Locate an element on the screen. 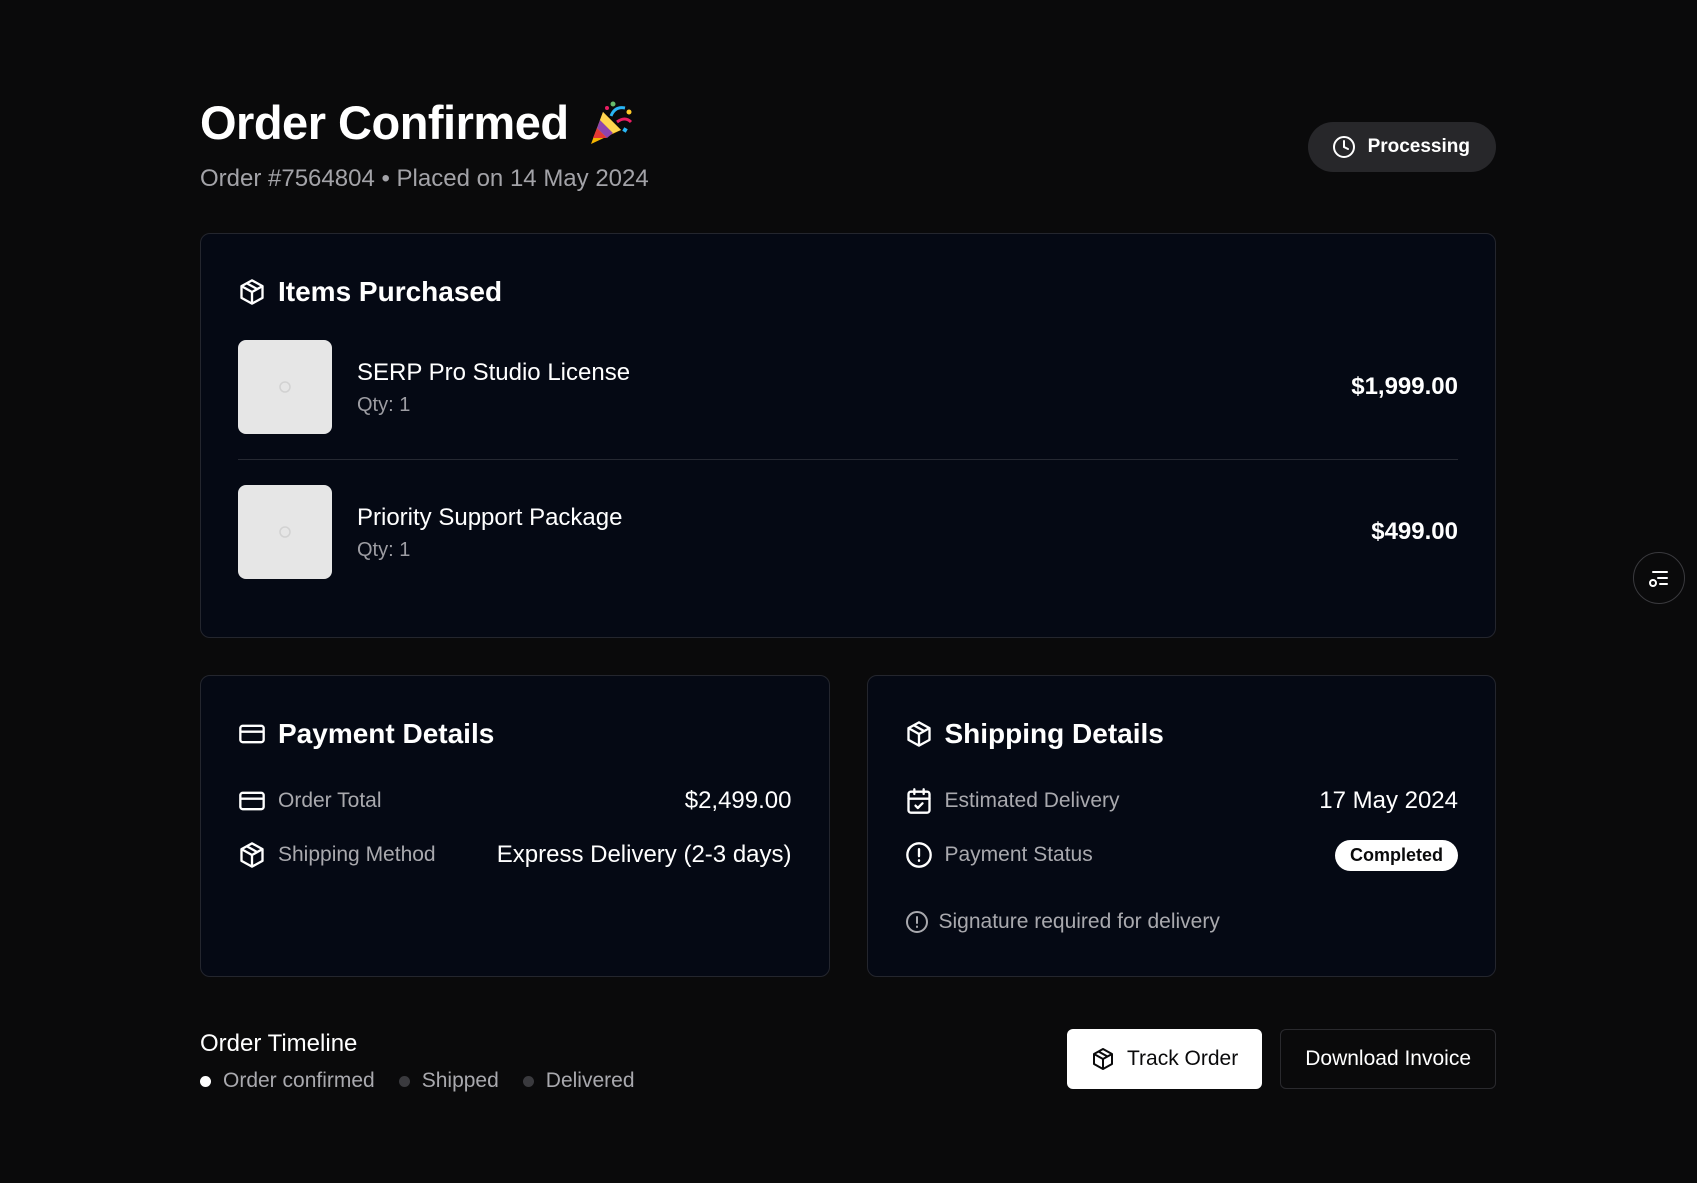 The height and width of the screenshot is (1183, 1697). items-card-heading: Items Purchased is located at coordinates (390, 291).